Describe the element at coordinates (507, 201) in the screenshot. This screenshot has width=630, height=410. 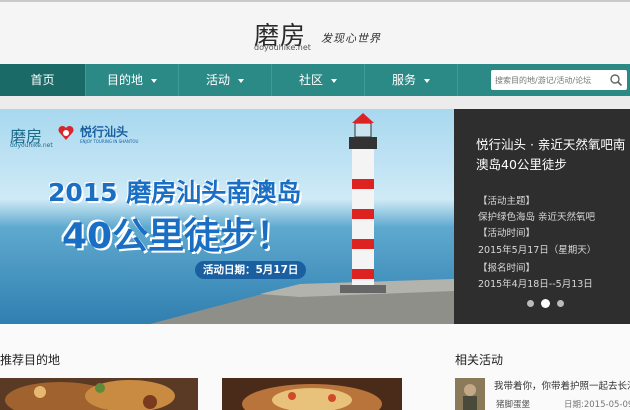
I see `info-line: 【活动主题】` at that location.